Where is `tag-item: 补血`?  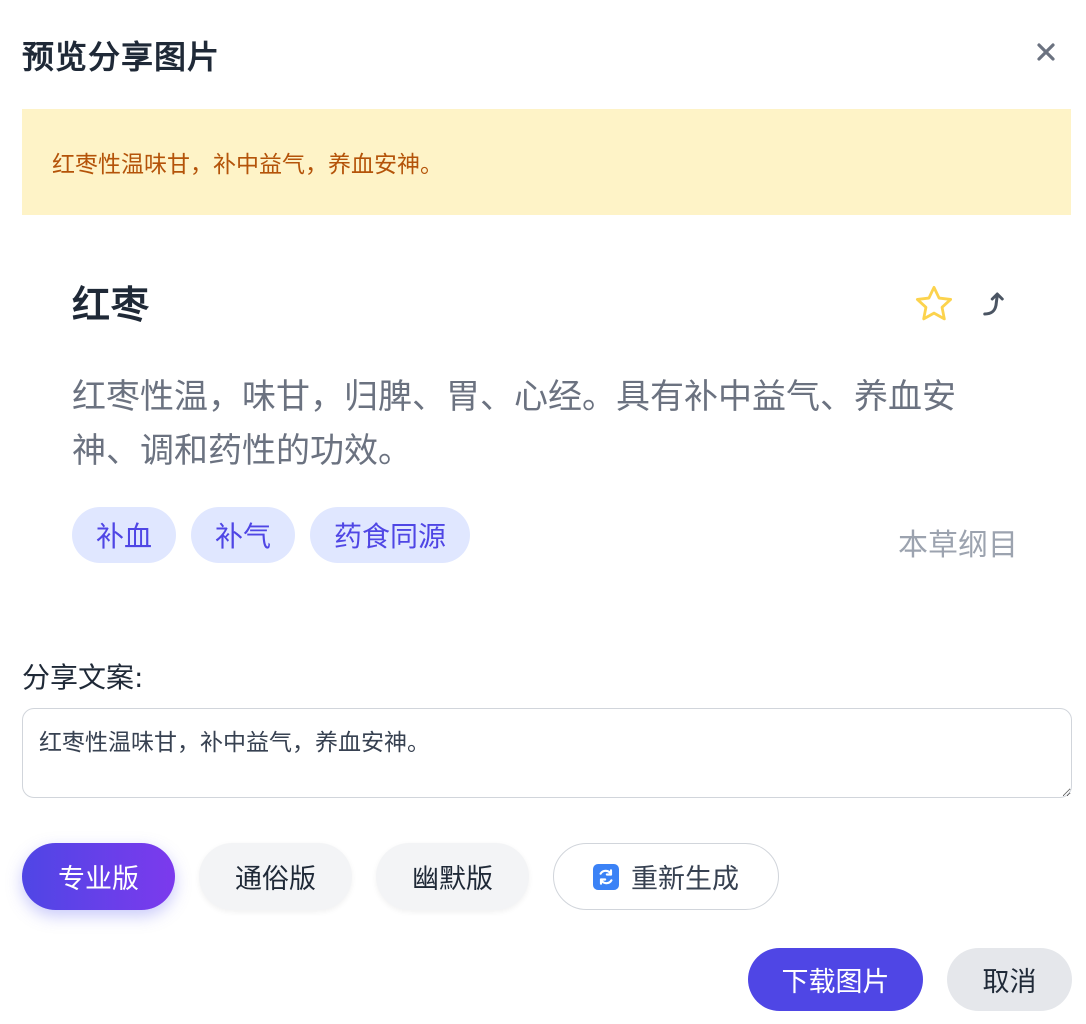 tag-item: 补血 is located at coordinates (124, 535).